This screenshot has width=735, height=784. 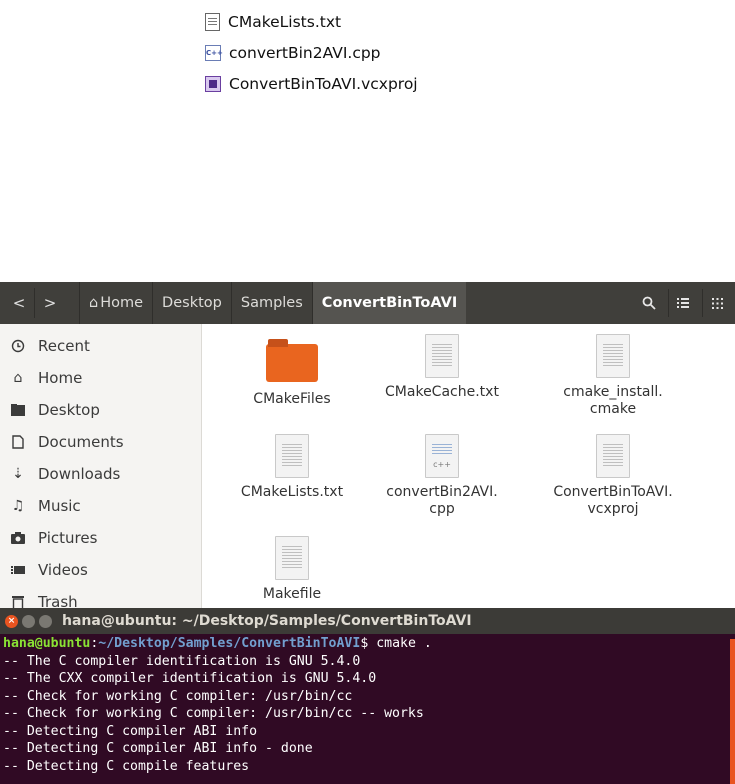 What do you see at coordinates (442, 464) in the screenshot?
I see `cpp-badge: c++` at bounding box center [442, 464].